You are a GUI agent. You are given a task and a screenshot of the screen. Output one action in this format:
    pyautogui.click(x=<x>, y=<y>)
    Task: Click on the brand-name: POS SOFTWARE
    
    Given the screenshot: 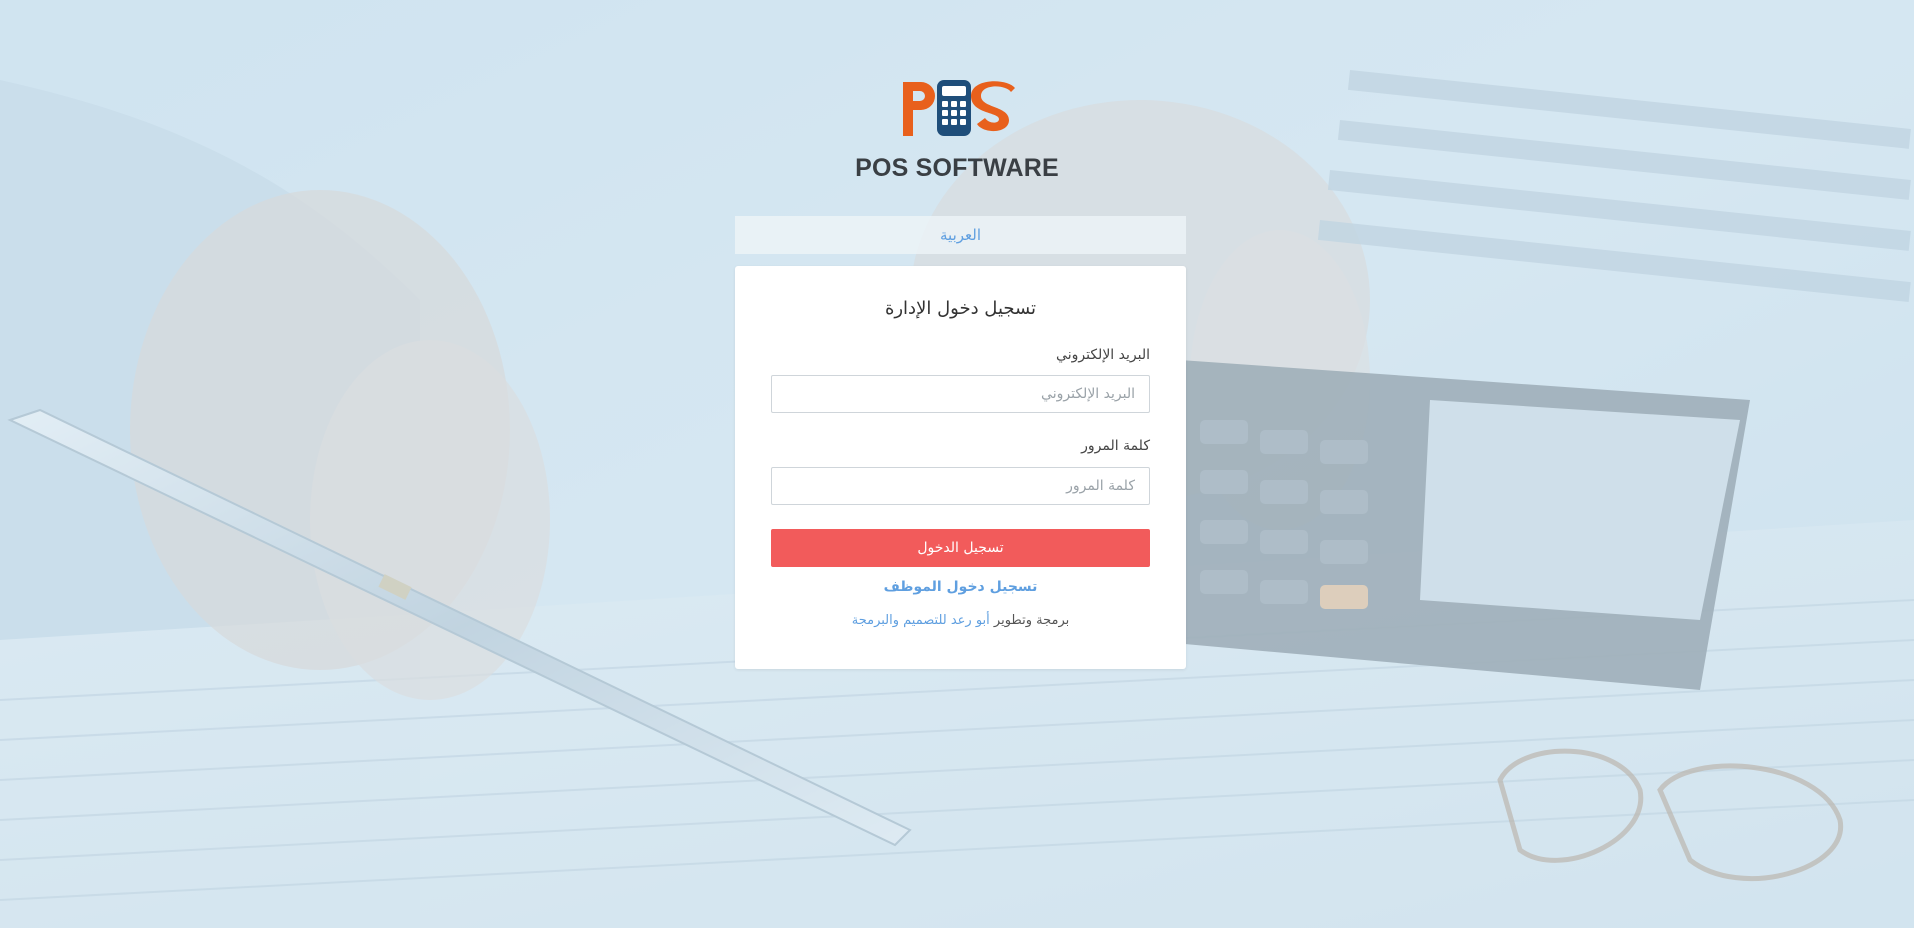 What is the action you would take?
    pyautogui.click(x=957, y=168)
    